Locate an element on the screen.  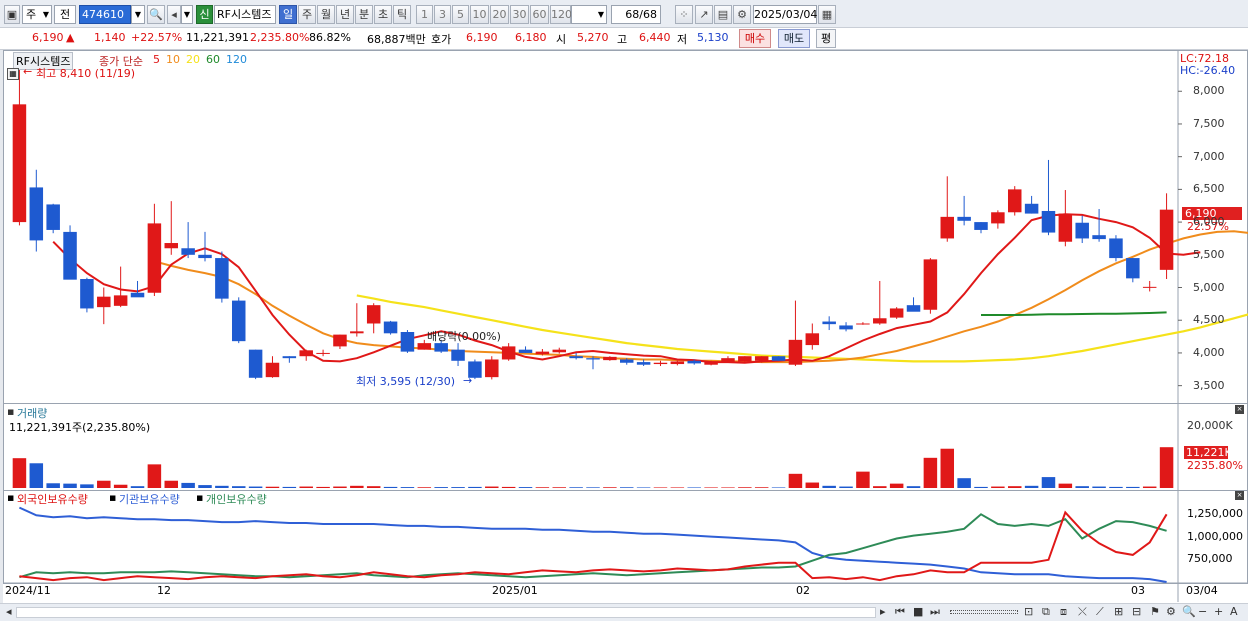
average-button: 평 is located at coordinates (826, 38).